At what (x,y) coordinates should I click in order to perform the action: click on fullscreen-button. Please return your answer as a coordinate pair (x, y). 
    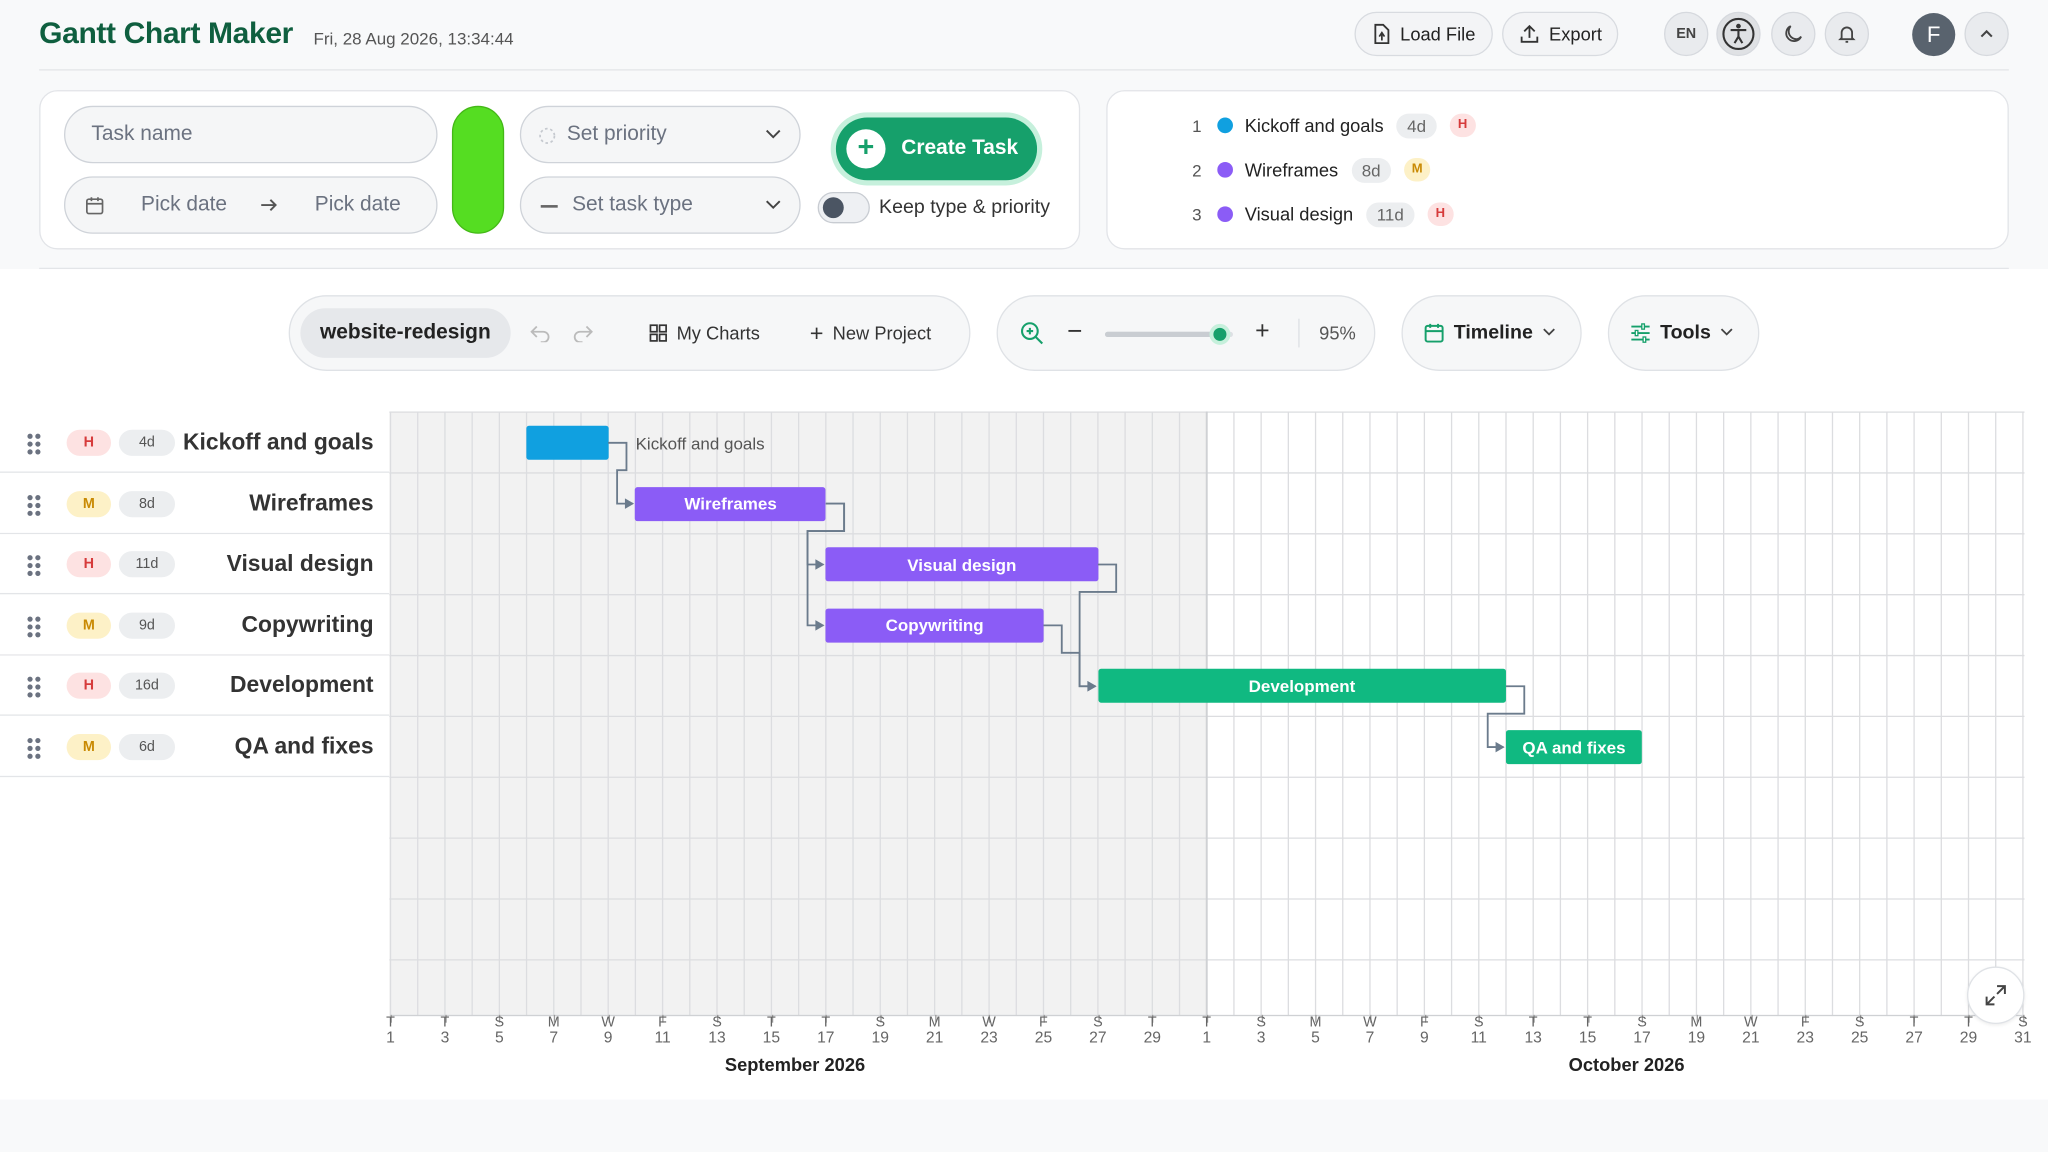
    Looking at the image, I should click on (1996, 995).